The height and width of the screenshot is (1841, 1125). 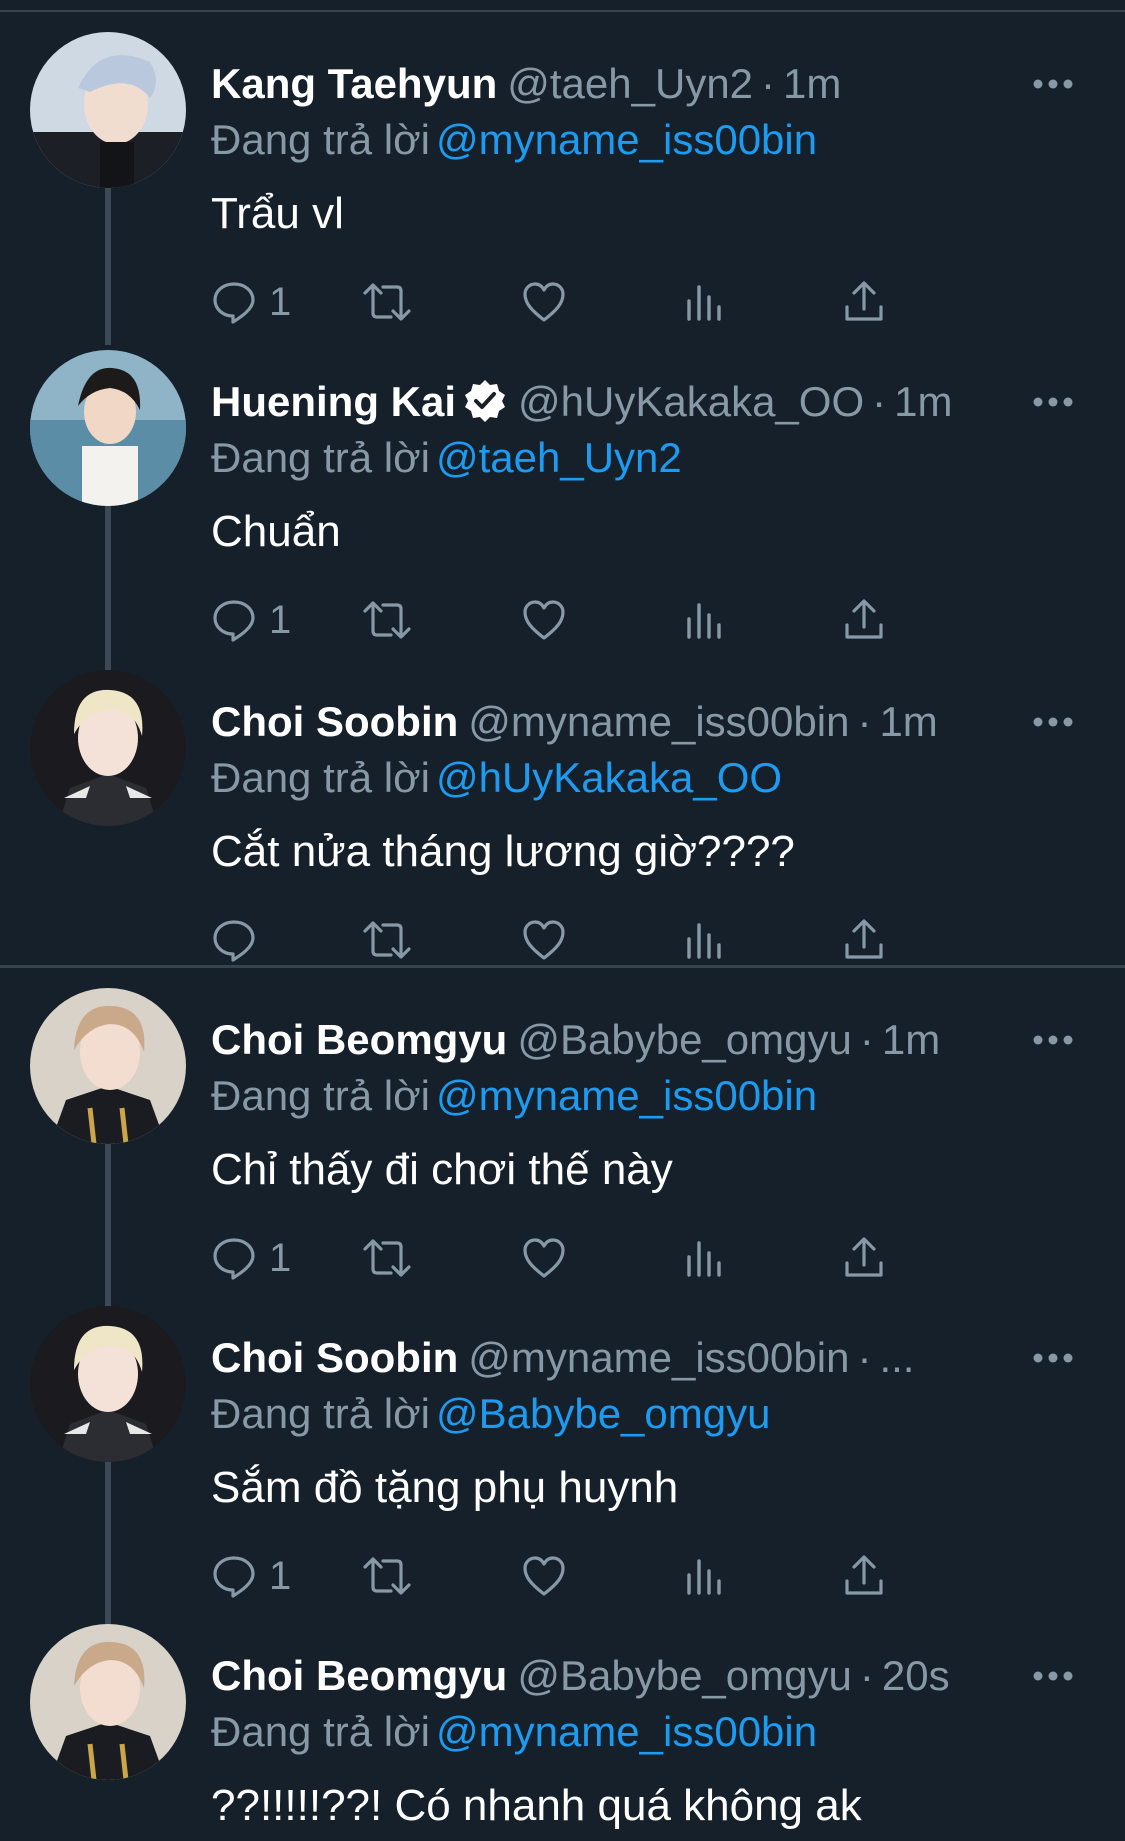 What do you see at coordinates (609, 777) in the screenshot?
I see `mention-link: @hUyKakaka_OO` at bounding box center [609, 777].